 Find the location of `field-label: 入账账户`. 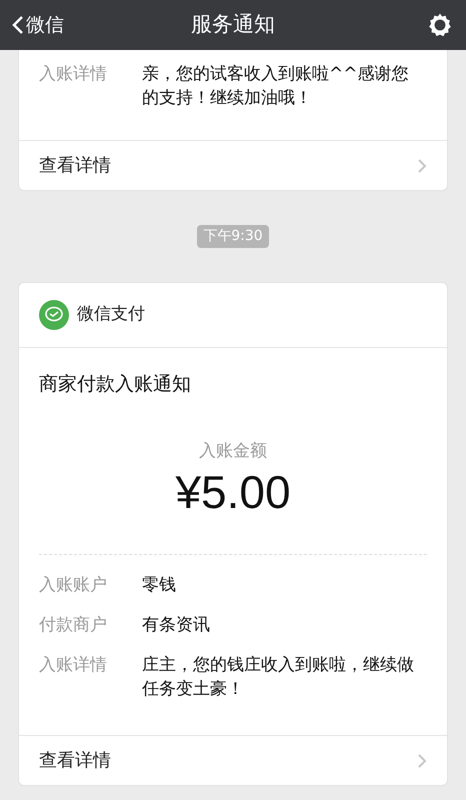

field-label: 入账账户 is located at coordinates (73, 585).